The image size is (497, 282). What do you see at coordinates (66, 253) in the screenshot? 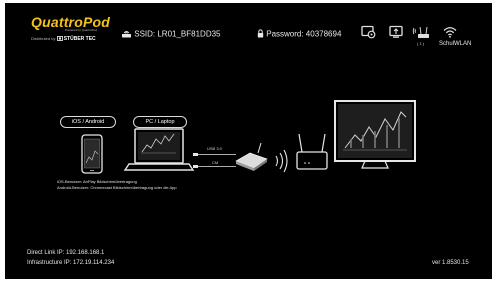
I see `direct-link-ip: Direct Link IP: 192.168.168.1` at bounding box center [66, 253].